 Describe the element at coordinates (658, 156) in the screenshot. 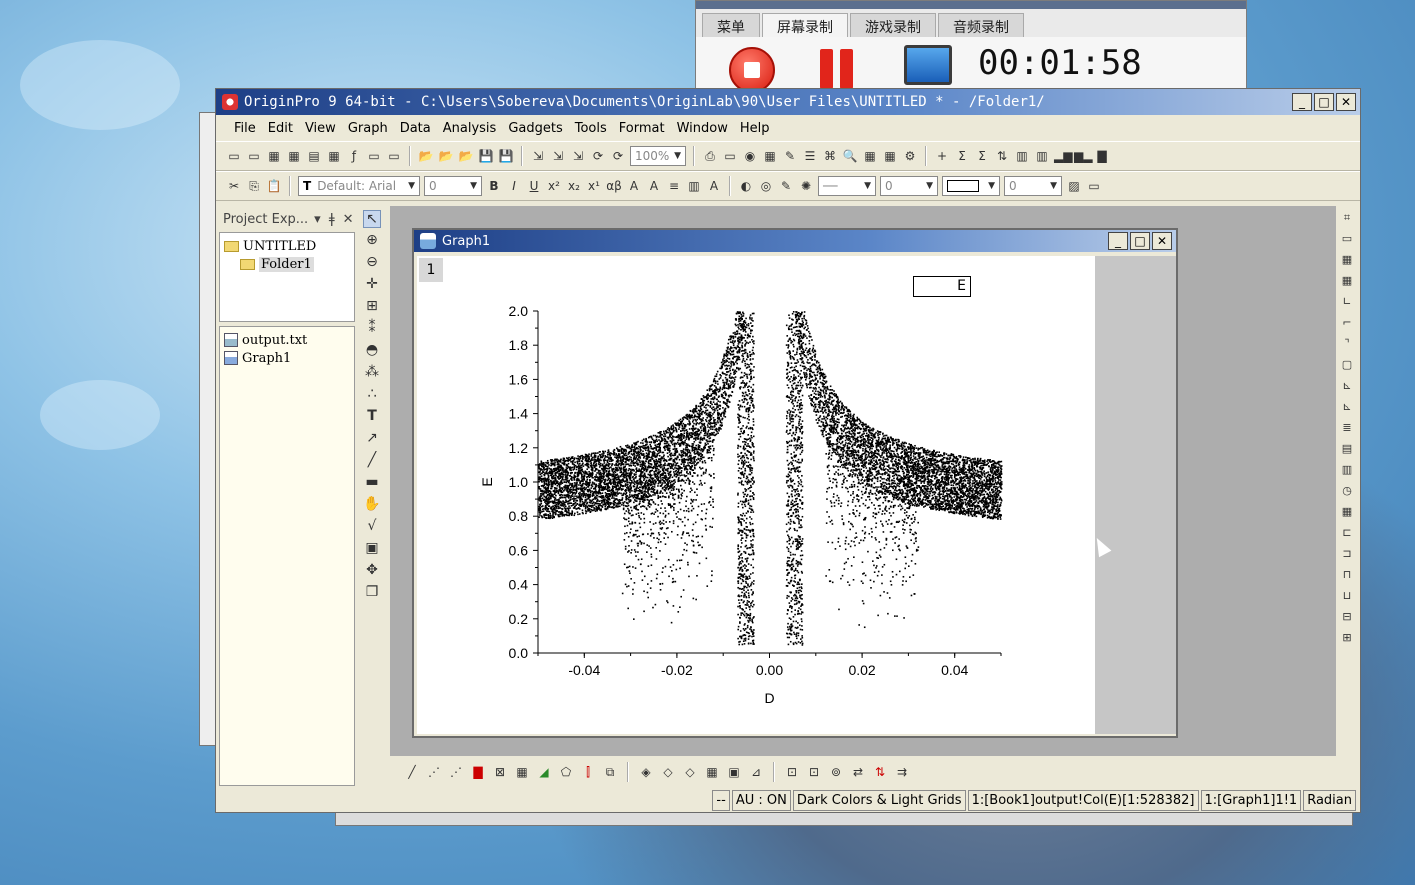

I see `zoom-combo: 100% ▼` at that location.